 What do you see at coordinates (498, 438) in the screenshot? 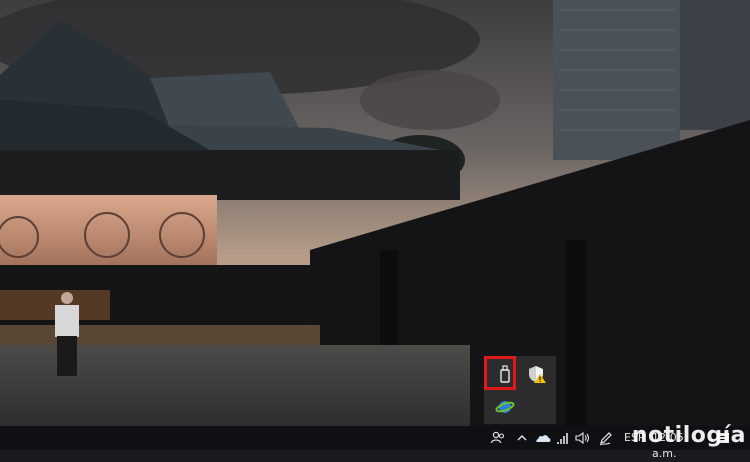
I see `people-icon` at bounding box center [498, 438].